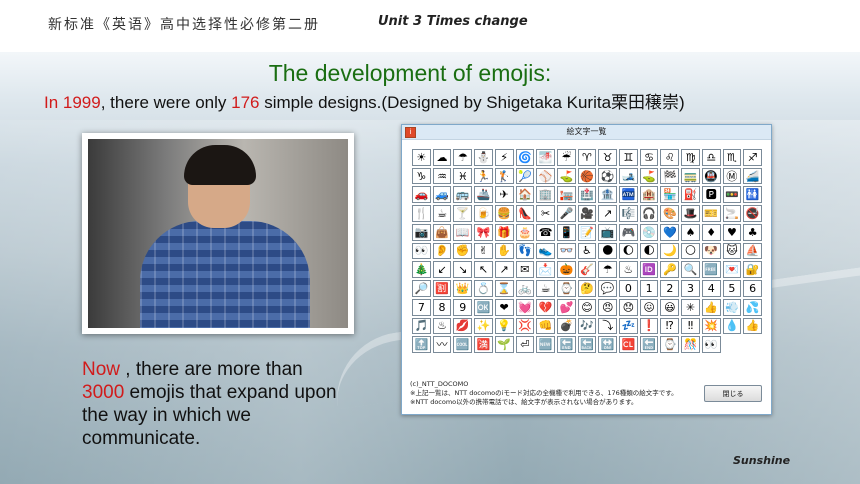 The height and width of the screenshot is (484, 860). What do you see at coordinates (690, 270) in the screenshot?
I see `emoji-cell: 🔍` at bounding box center [690, 270].